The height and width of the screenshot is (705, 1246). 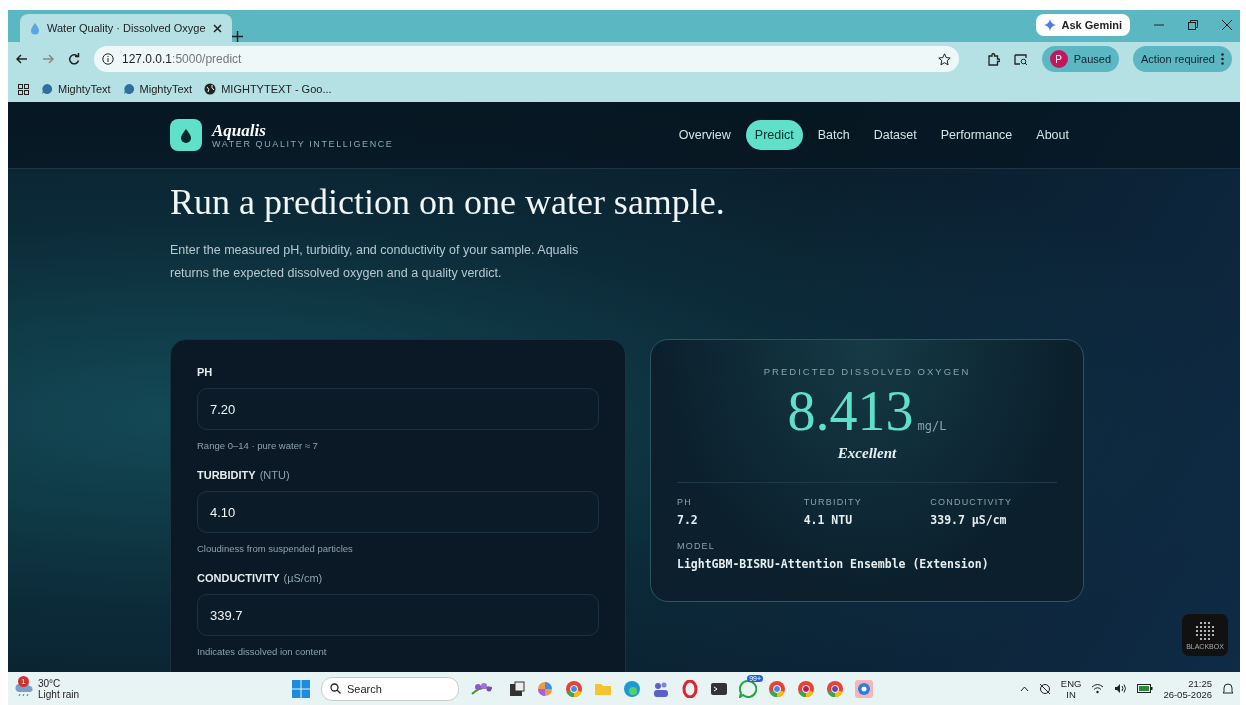 I want to click on stat-value: 339.7 µS/cm, so click(x=969, y=520).